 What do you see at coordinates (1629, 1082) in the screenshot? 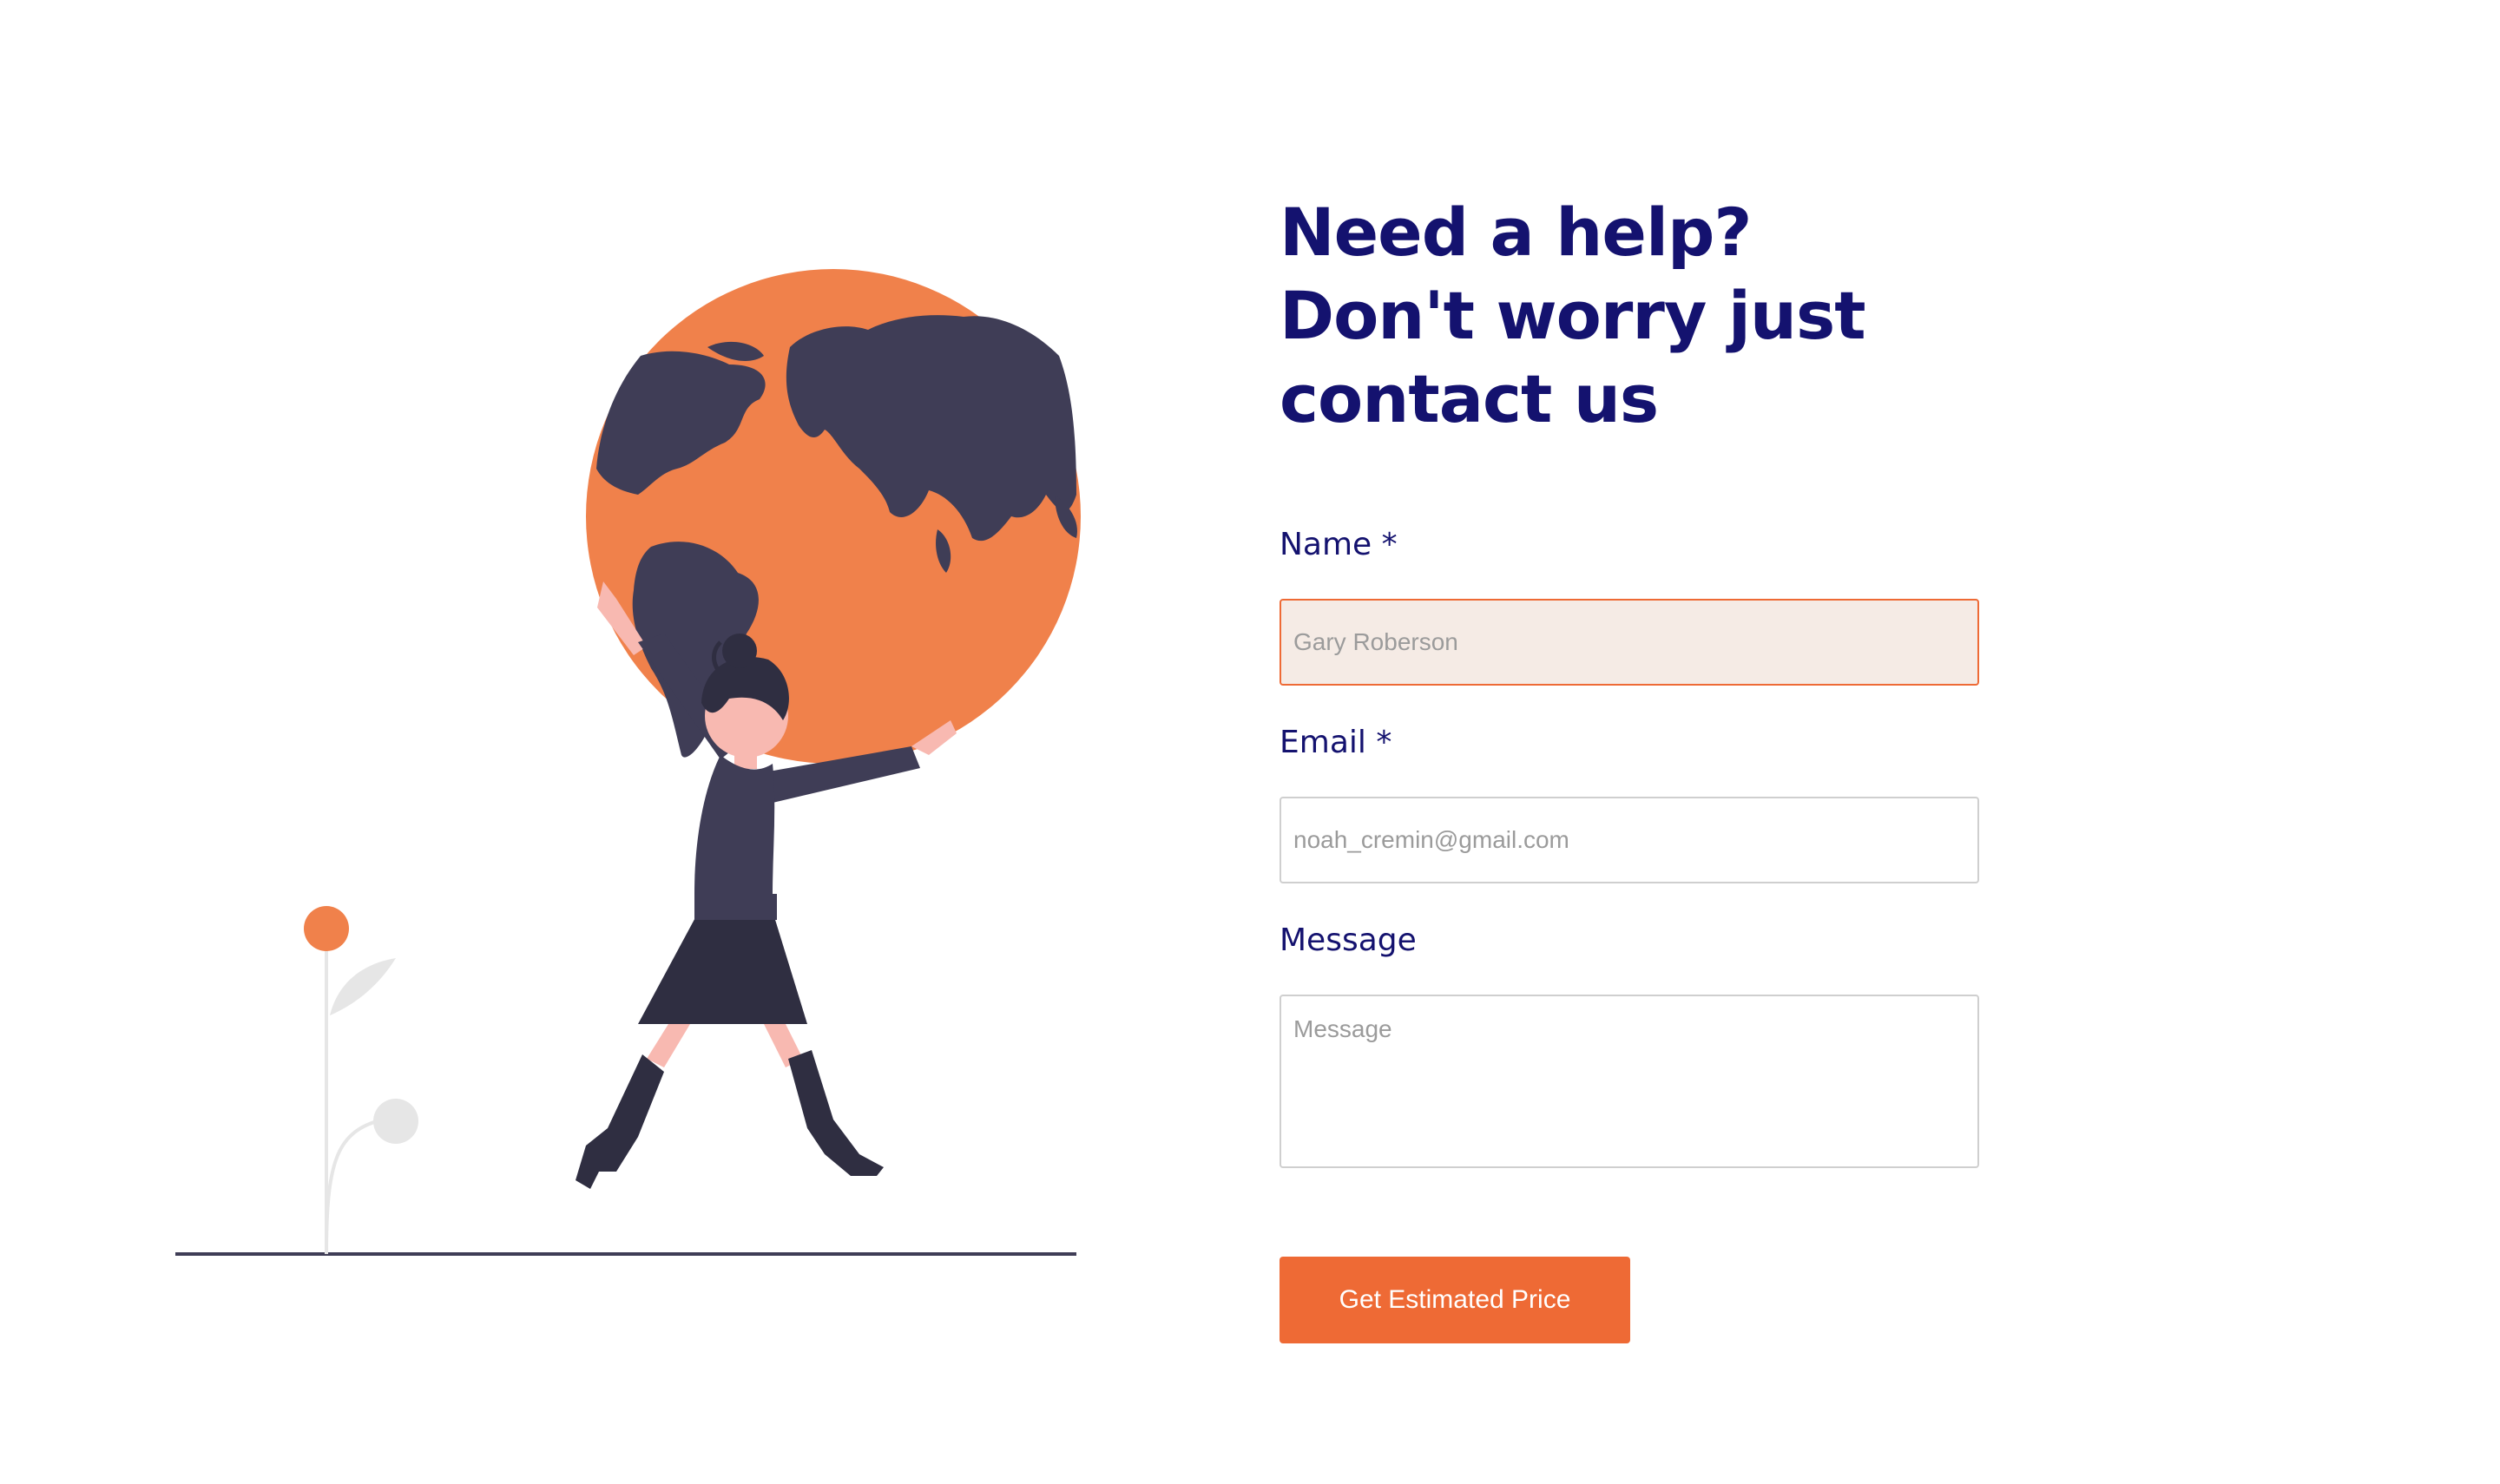
I see `message-field` at bounding box center [1629, 1082].